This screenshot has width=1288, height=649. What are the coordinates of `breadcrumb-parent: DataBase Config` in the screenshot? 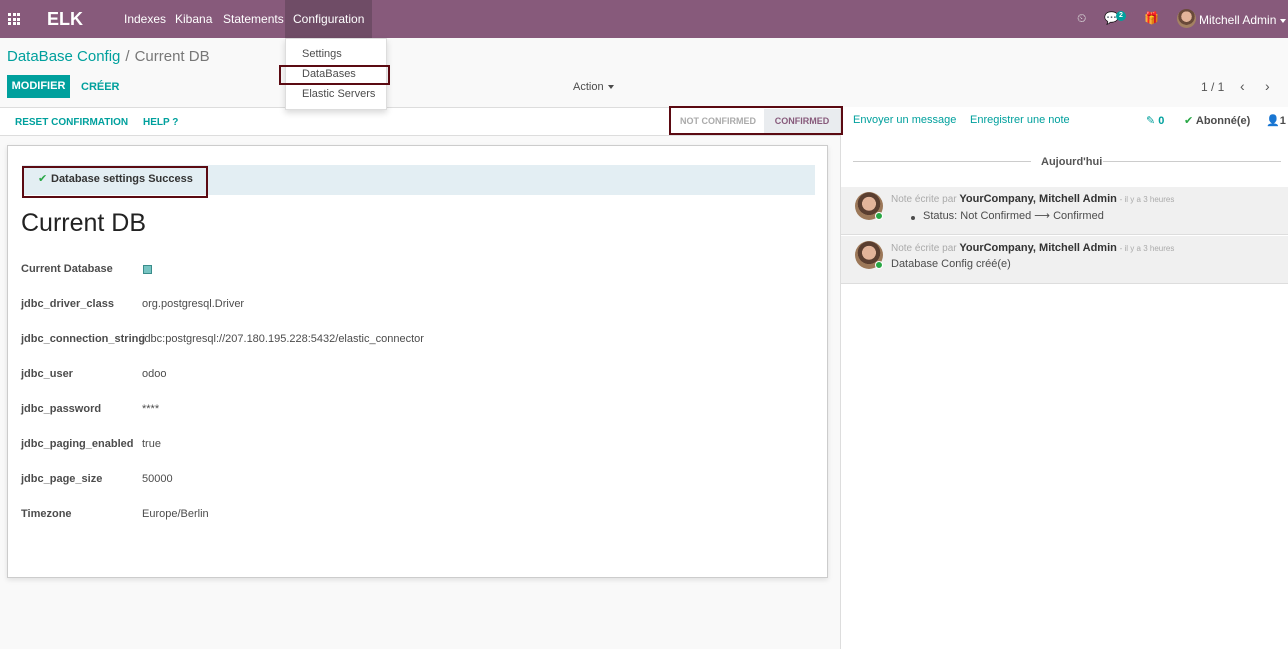 It's located at (63, 56).